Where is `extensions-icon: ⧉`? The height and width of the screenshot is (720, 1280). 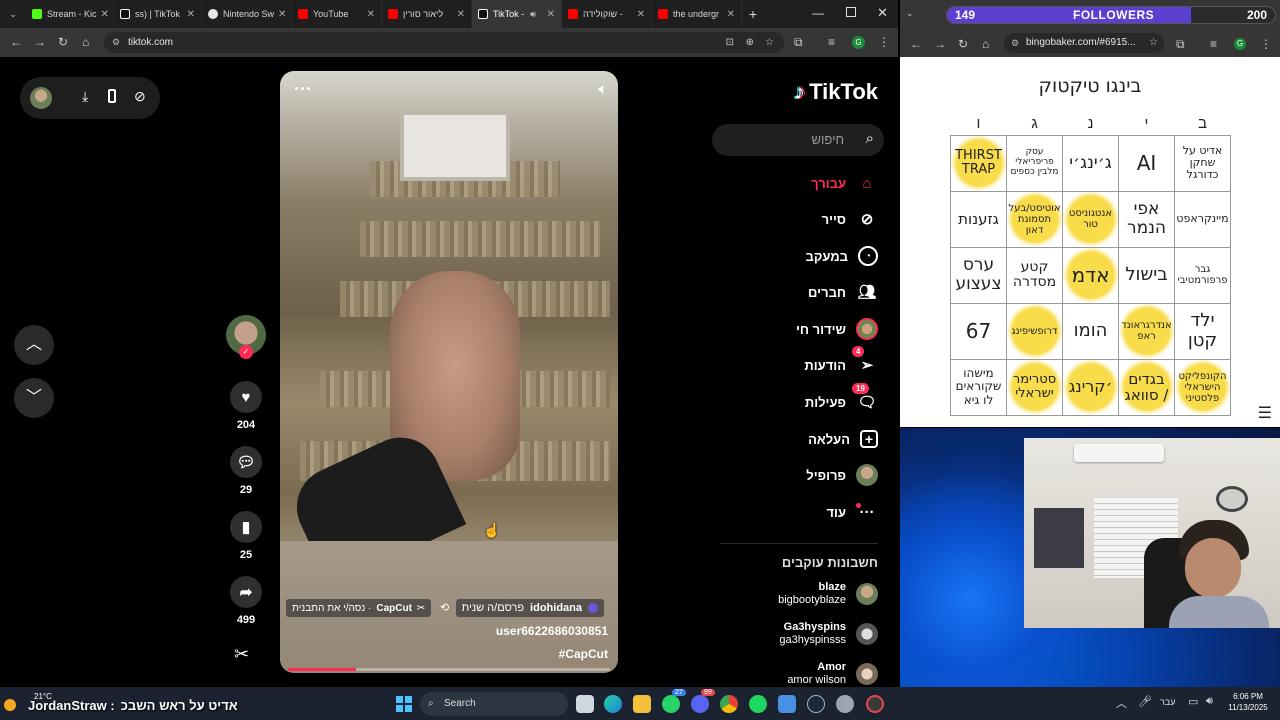 extensions-icon: ⧉ is located at coordinates (1180, 44).